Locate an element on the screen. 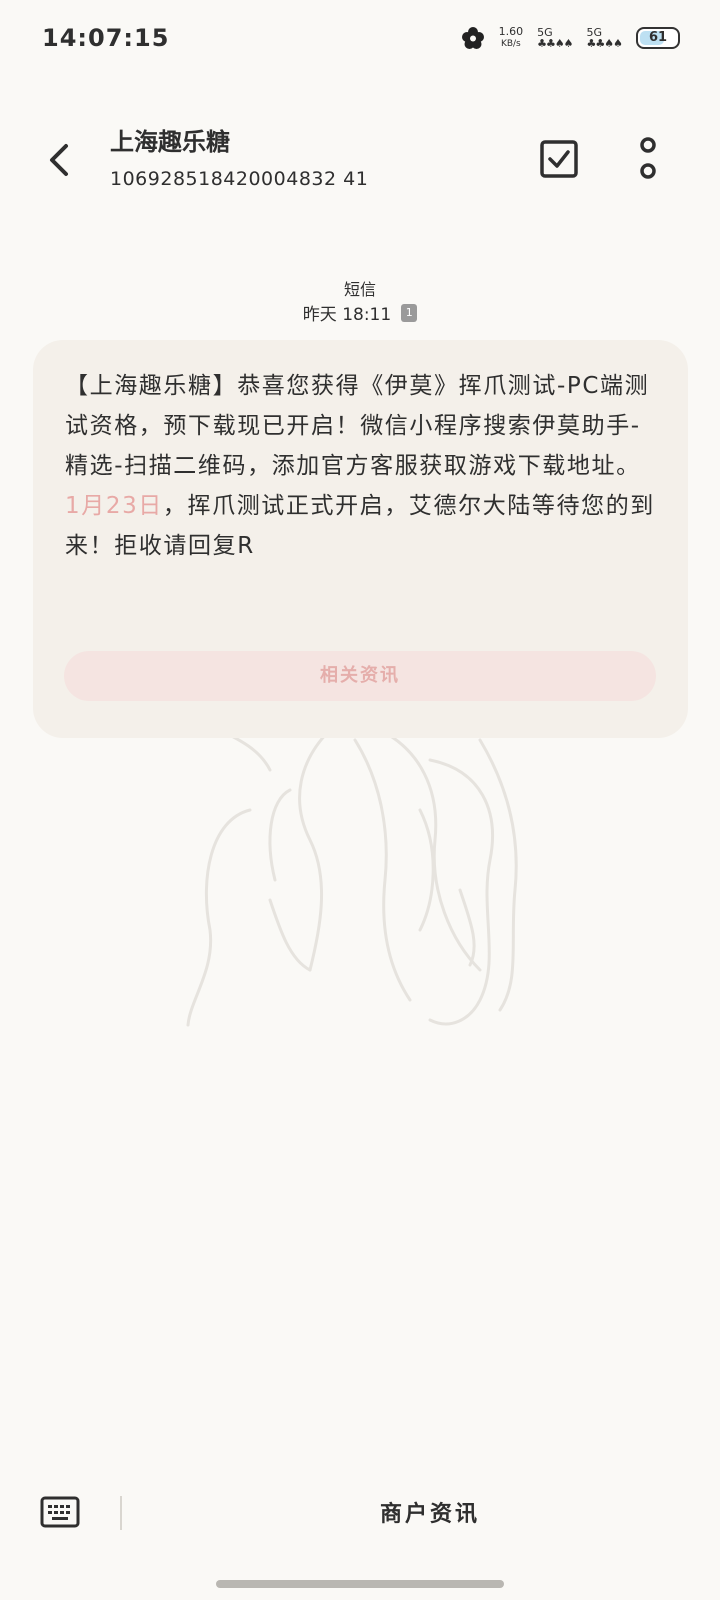 The image size is (720, 1600). bottom-bar: 商户资讯 is located at coordinates (360, 1511).